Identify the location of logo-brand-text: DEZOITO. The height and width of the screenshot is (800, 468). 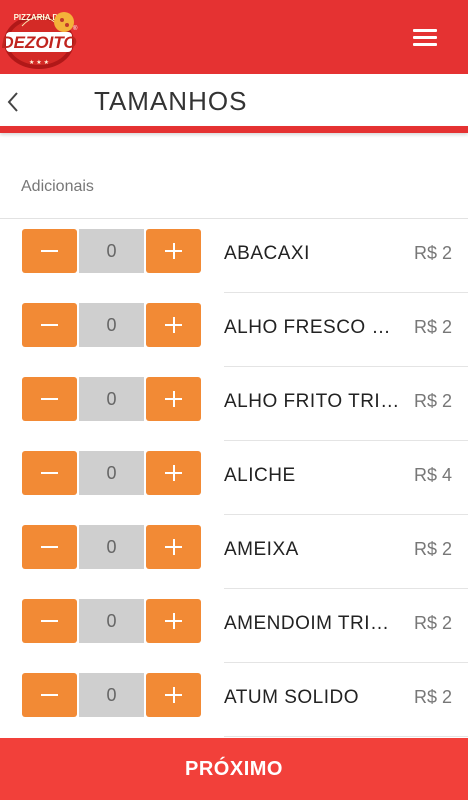
(39, 42).